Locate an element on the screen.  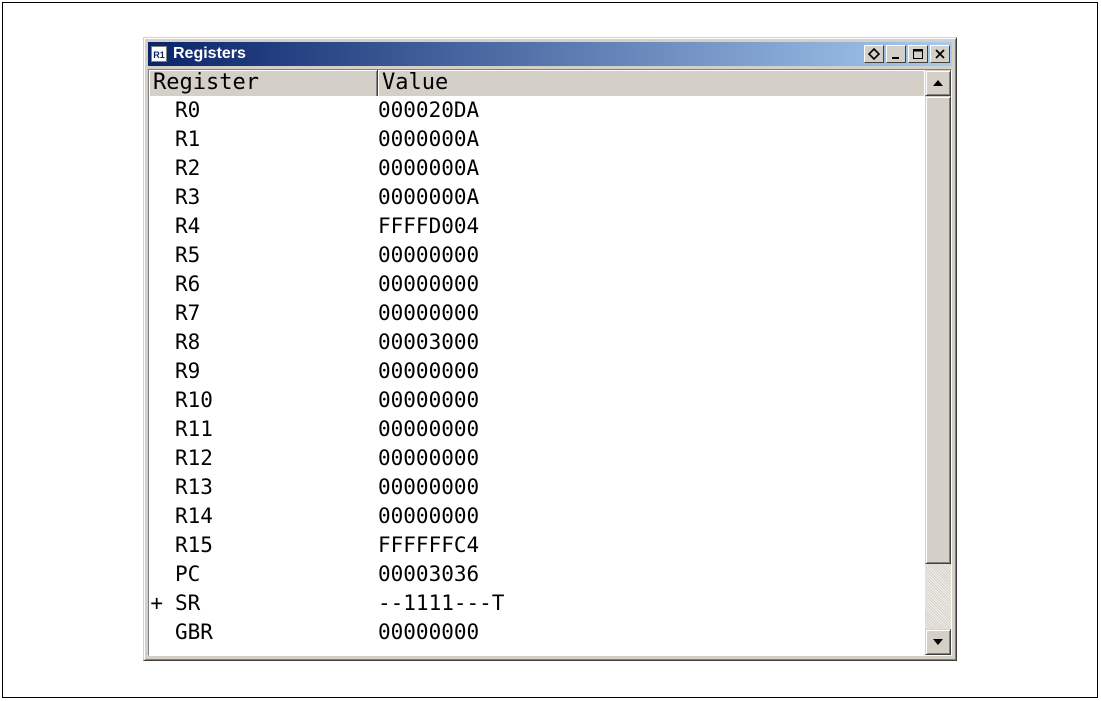
register-row: R15 FFFFFFC4 is located at coordinates (536, 545).